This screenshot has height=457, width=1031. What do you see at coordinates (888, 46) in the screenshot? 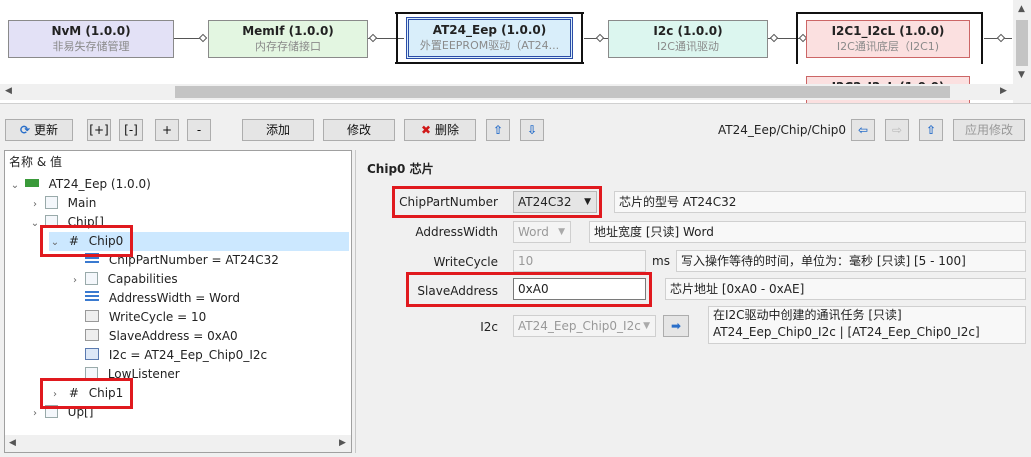
I see `module-subtitle: I2C通讯底层（I2C1)` at bounding box center [888, 46].